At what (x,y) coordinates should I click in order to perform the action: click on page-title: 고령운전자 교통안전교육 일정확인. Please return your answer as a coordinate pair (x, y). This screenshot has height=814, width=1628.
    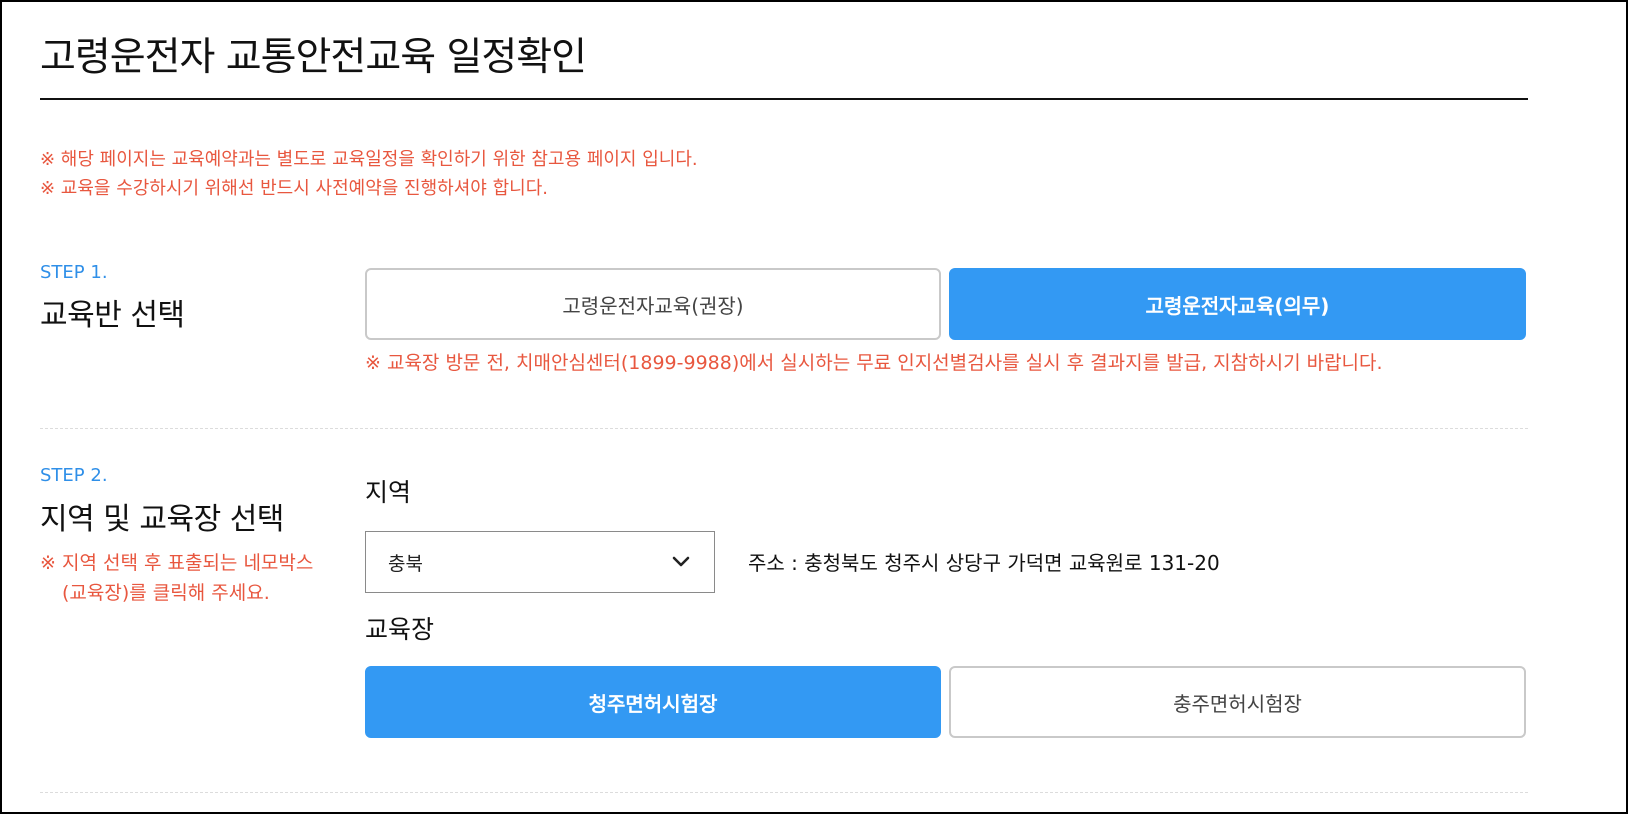
    Looking at the image, I should click on (313, 57).